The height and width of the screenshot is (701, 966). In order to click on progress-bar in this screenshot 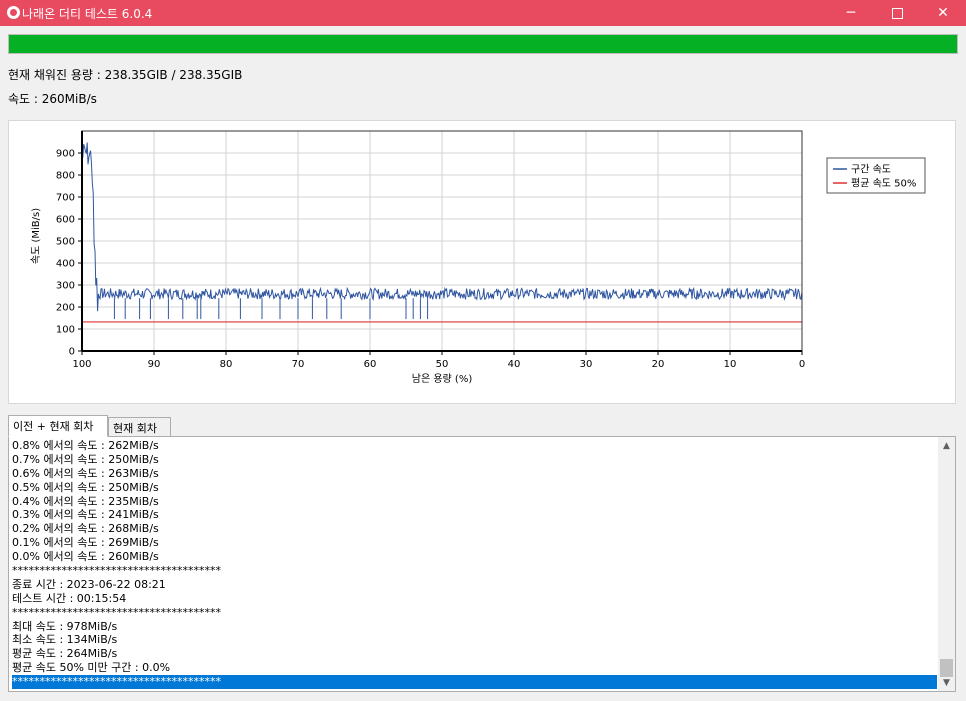, I will do `click(483, 44)`.